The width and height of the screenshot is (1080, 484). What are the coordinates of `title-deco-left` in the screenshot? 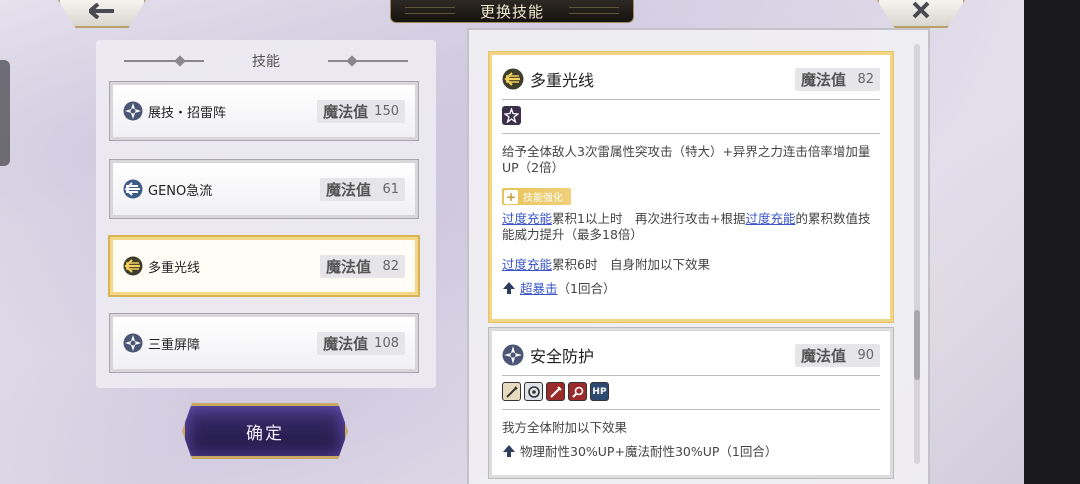 It's located at (430, 10).